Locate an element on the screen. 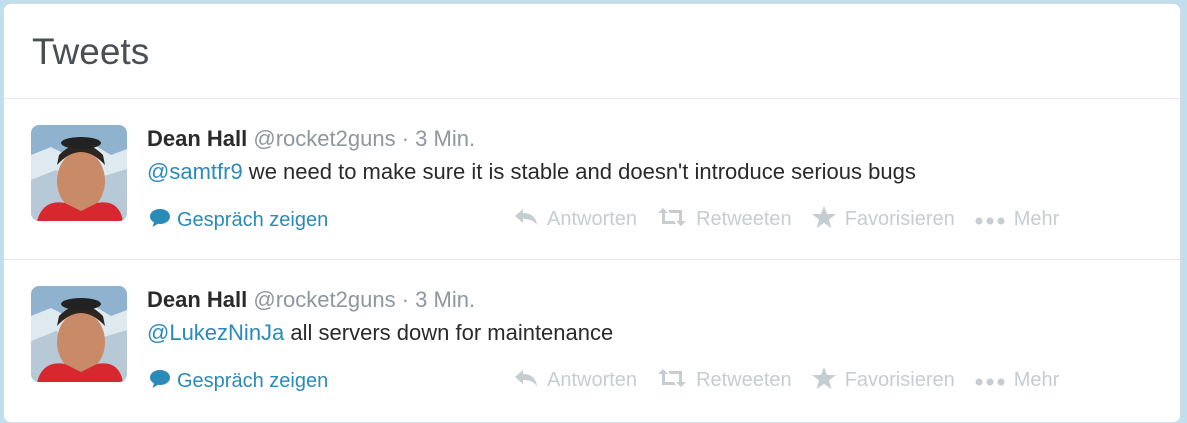 This screenshot has width=1187, height=423. mention-link: @LukezNinJa is located at coordinates (215, 332).